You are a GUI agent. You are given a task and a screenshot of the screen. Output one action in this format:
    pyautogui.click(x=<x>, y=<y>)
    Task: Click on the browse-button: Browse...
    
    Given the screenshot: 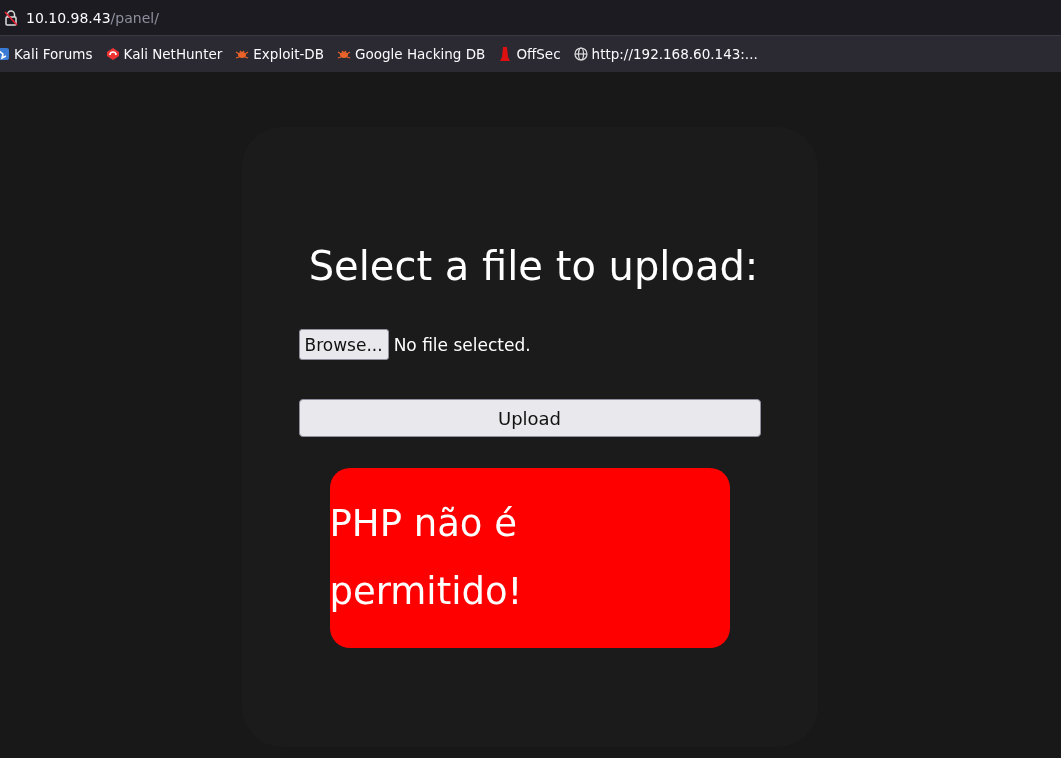 What is the action you would take?
    pyautogui.click(x=343, y=344)
    